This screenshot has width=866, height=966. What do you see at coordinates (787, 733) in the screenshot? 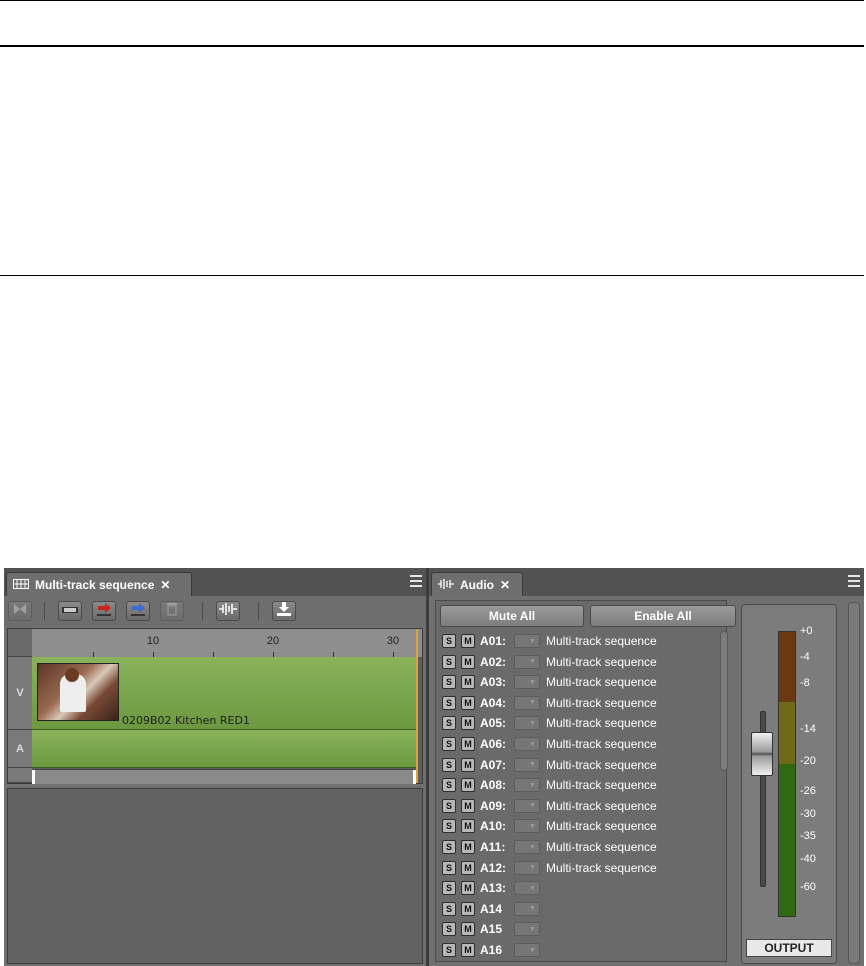
I see `meter-yellow-zone` at bounding box center [787, 733].